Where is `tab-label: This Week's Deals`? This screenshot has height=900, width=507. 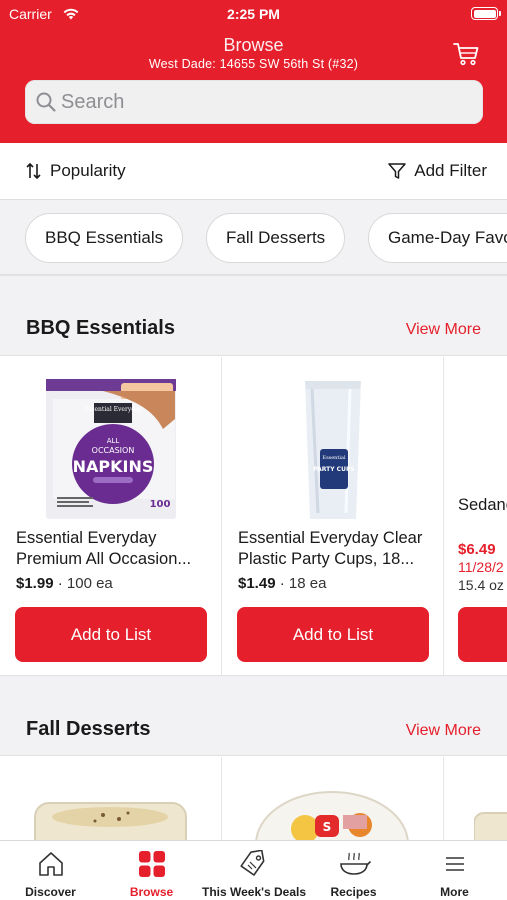
tab-label: This Week's Deals is located at coordinates (254, 892).